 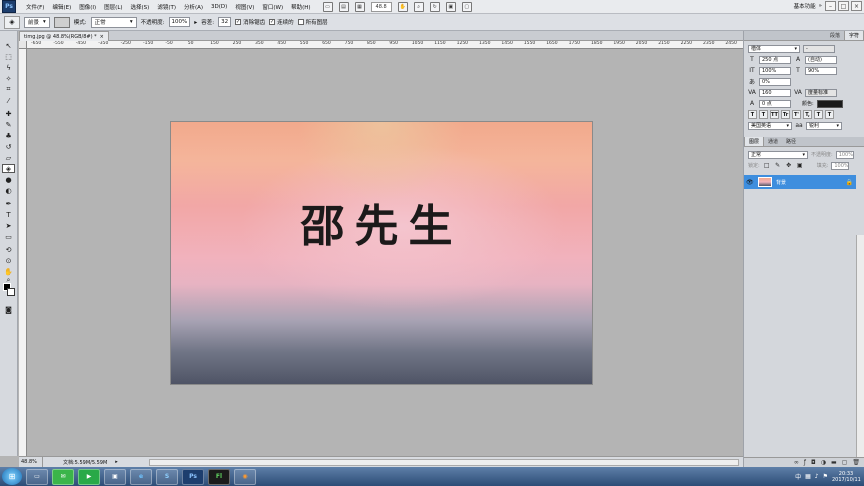 I want to click on network-icon: ▦, so click(x=808, y=476).